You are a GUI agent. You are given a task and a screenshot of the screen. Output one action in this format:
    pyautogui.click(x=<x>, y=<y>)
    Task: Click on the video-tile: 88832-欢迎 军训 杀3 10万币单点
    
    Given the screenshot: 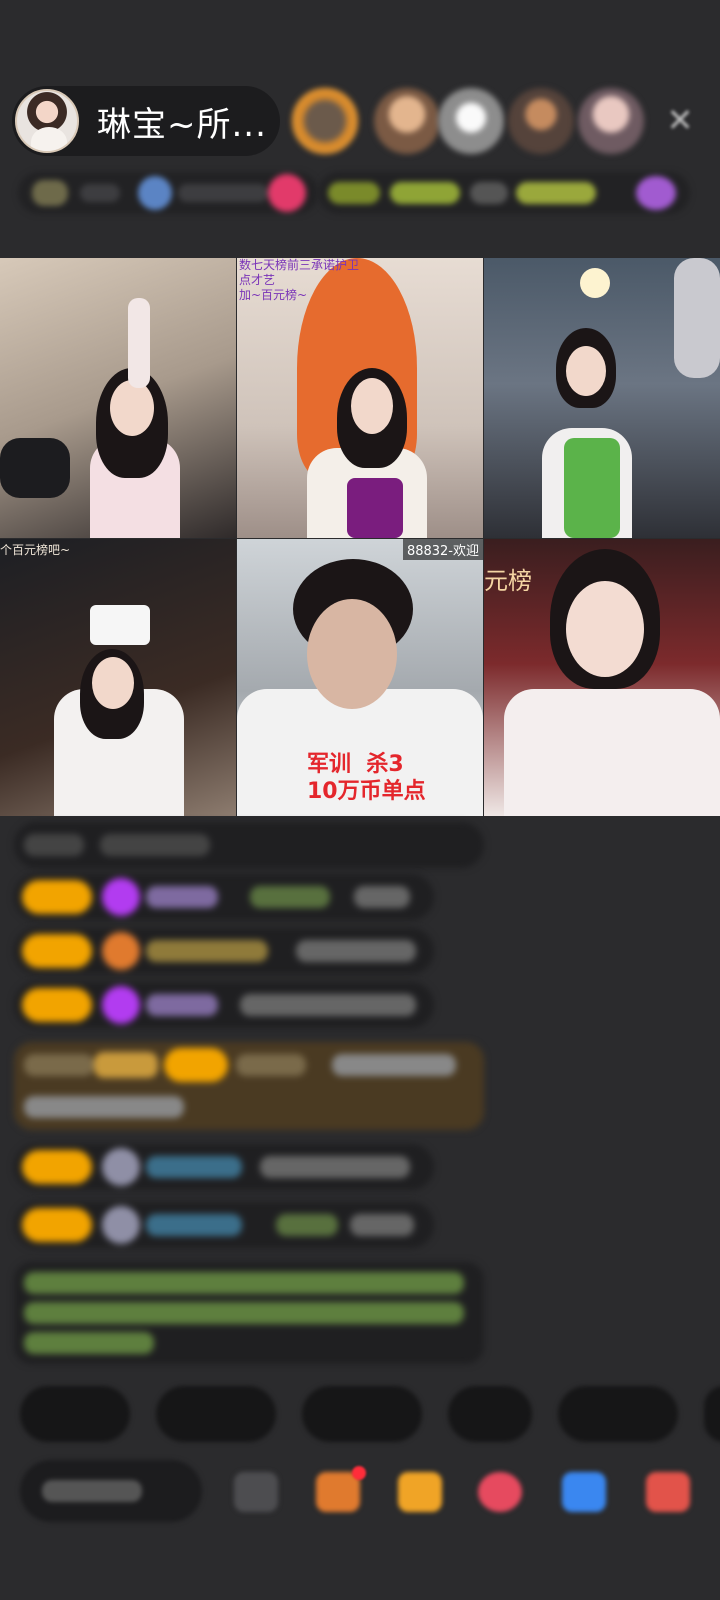 What is the action you would take?
    pyautogui.click(x=360, y=677)
    